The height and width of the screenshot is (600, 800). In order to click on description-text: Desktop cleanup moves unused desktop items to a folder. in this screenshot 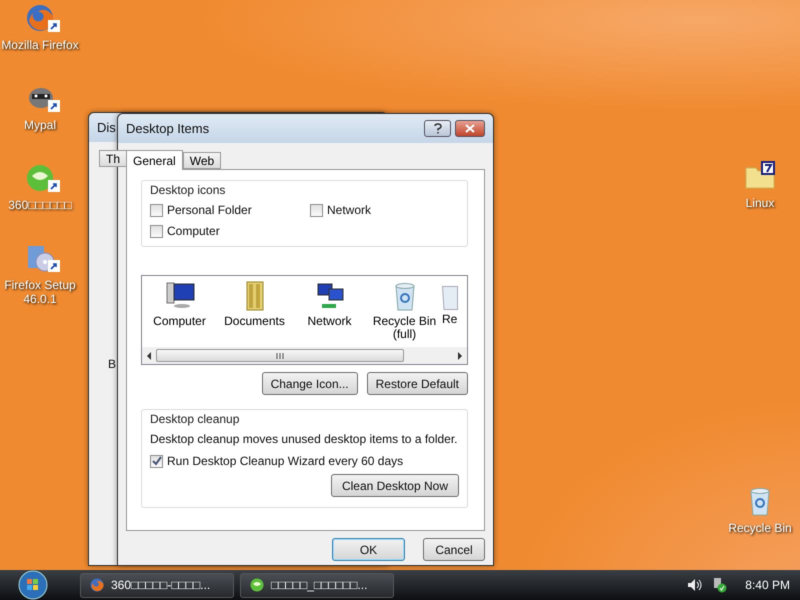, I will do `click(304, 439)`.